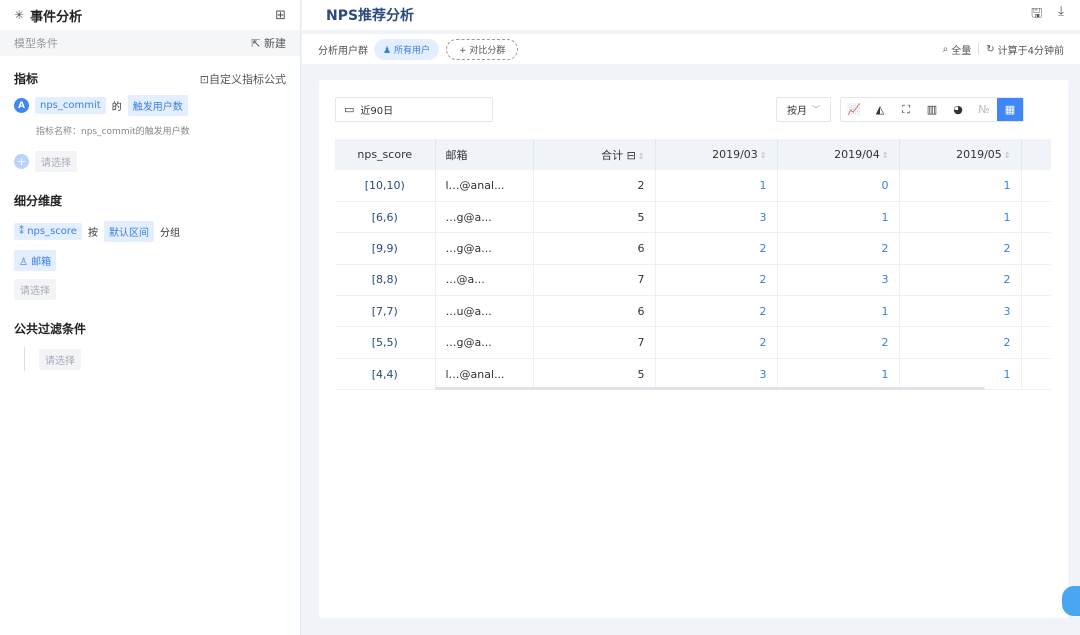 The width and height of the screenshot is (1080, 635). What do you see at coordinates (25, 262) in the screenshot?
I see `person-icon: ♙` at bounding box center [25, 262].